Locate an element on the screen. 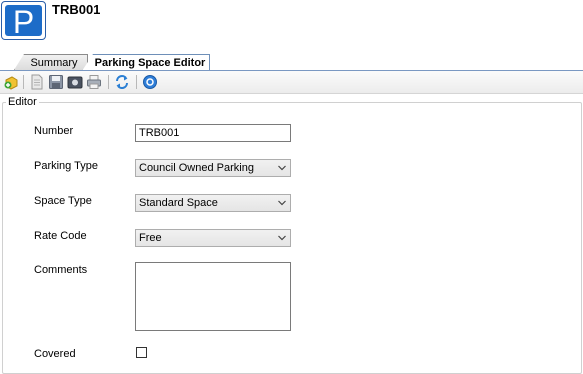 The width and height of the screenshot is (583, 374). number-field: TRB001 is located at coordinates (213, 133).